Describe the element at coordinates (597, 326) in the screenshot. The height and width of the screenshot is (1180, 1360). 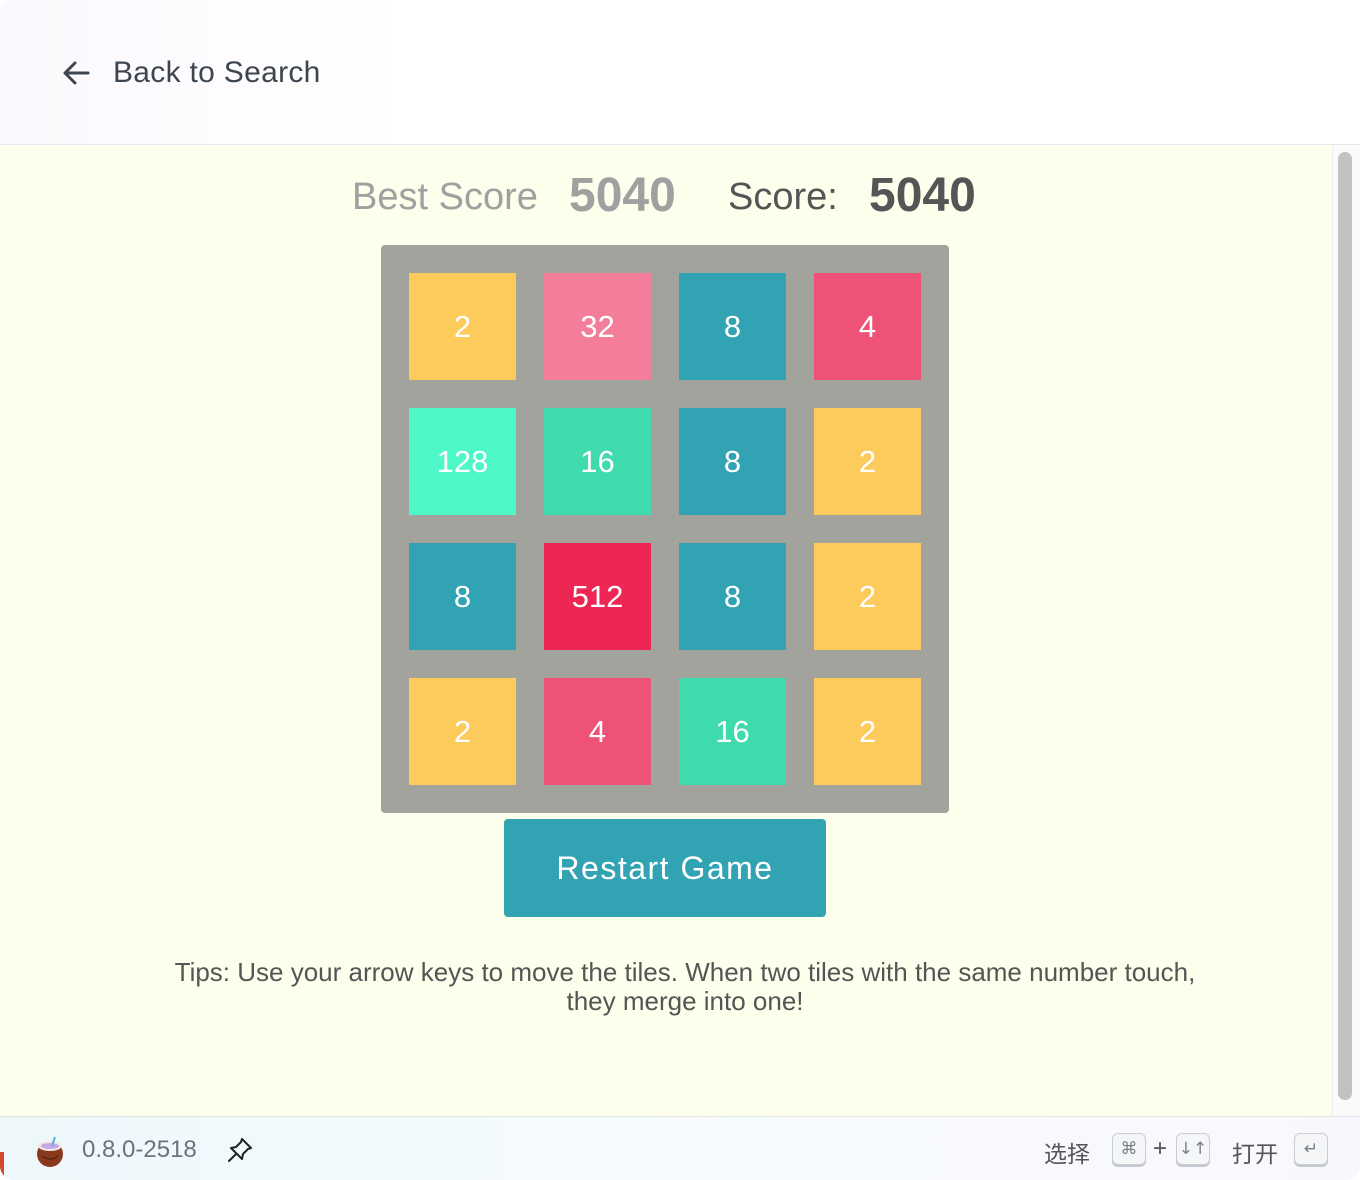
I see `tile: 32` at that location.